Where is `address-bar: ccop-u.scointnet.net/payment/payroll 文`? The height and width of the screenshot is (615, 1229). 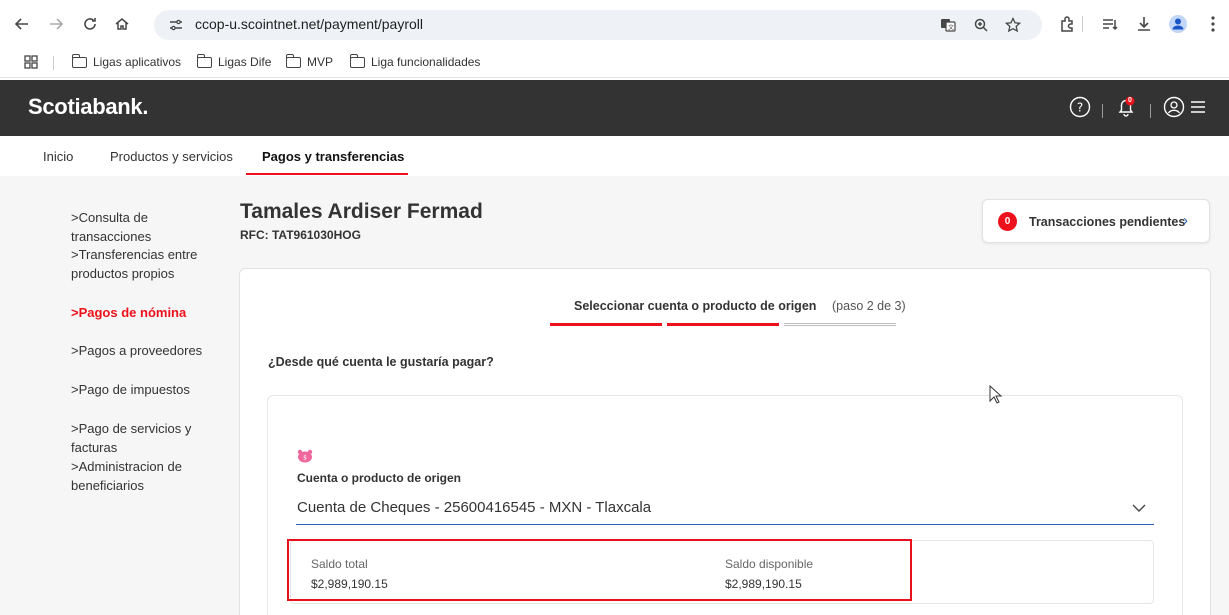 address-bar: ccop-u.scointnet.net/payment/payroll 文 is located at coordinates (598, 25).